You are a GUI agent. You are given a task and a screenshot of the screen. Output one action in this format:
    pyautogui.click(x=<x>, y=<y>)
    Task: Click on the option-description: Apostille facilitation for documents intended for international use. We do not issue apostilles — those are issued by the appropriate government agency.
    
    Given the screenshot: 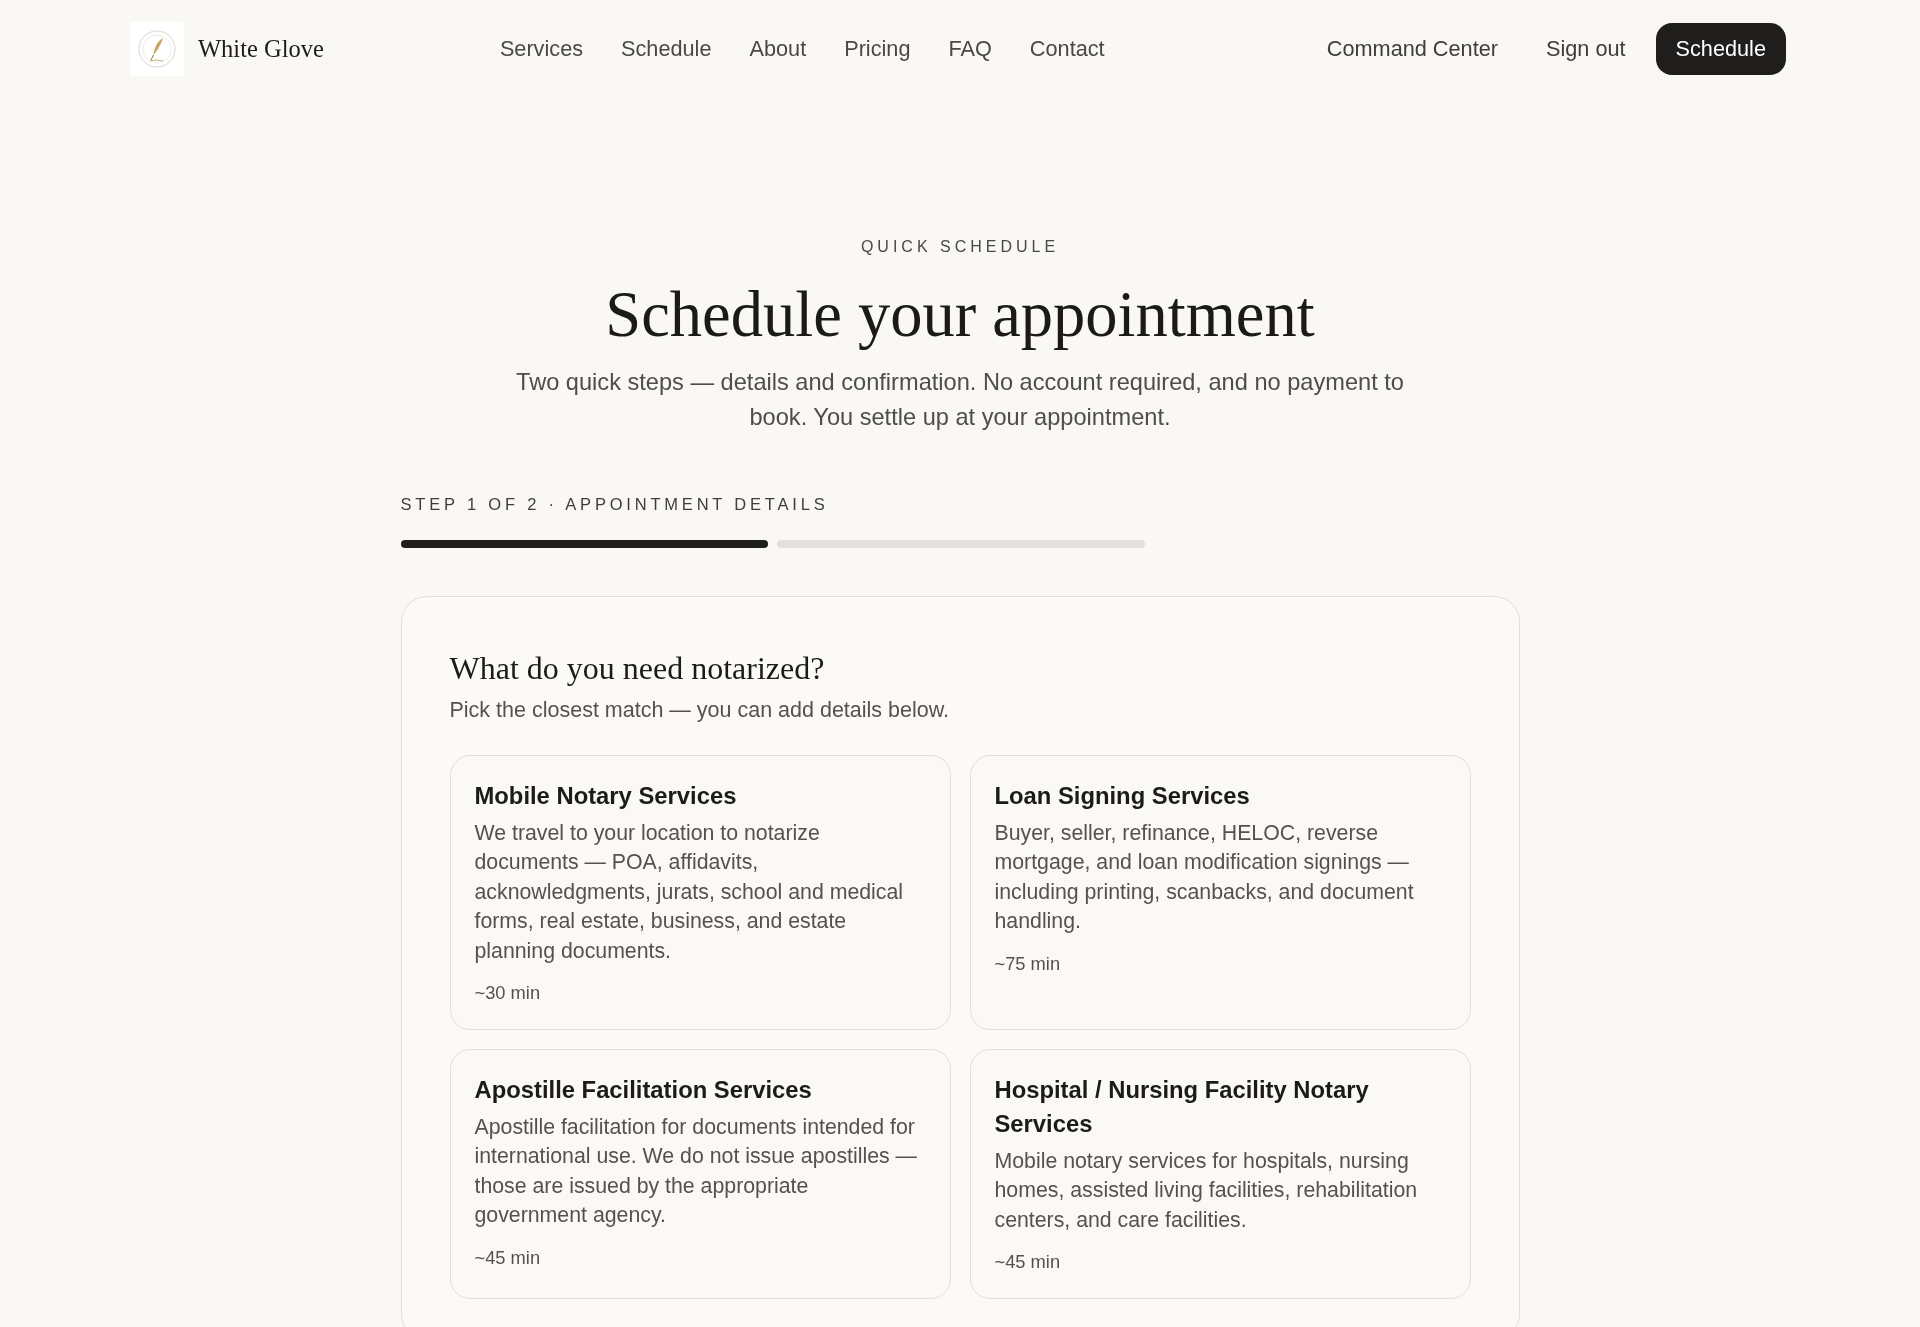 What is the action you would take?
    pyautogui.click(x=696, y=1172)
    